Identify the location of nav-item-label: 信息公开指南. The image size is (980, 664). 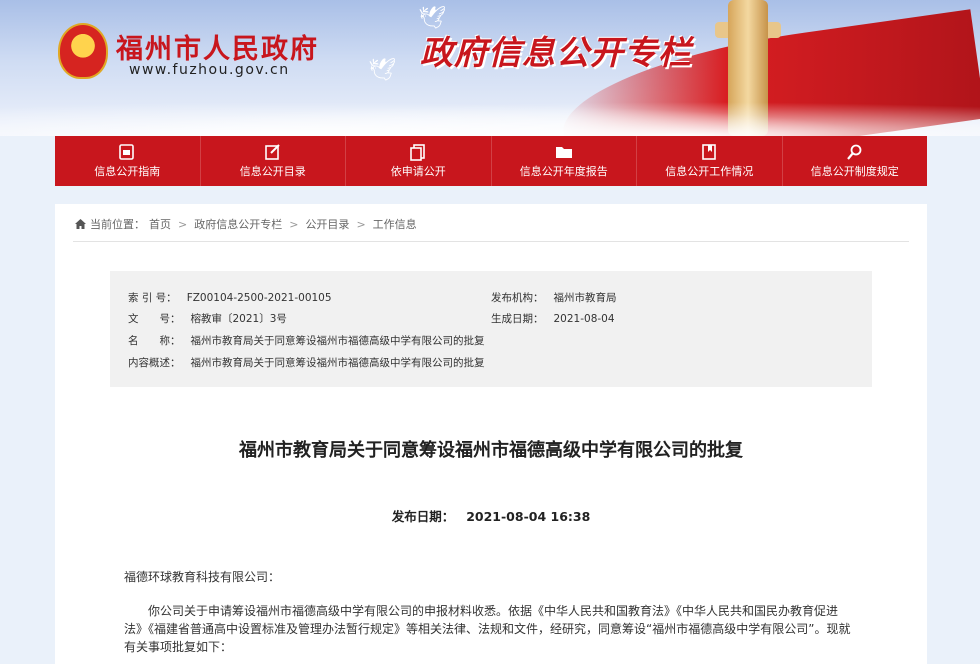
(127, 171).